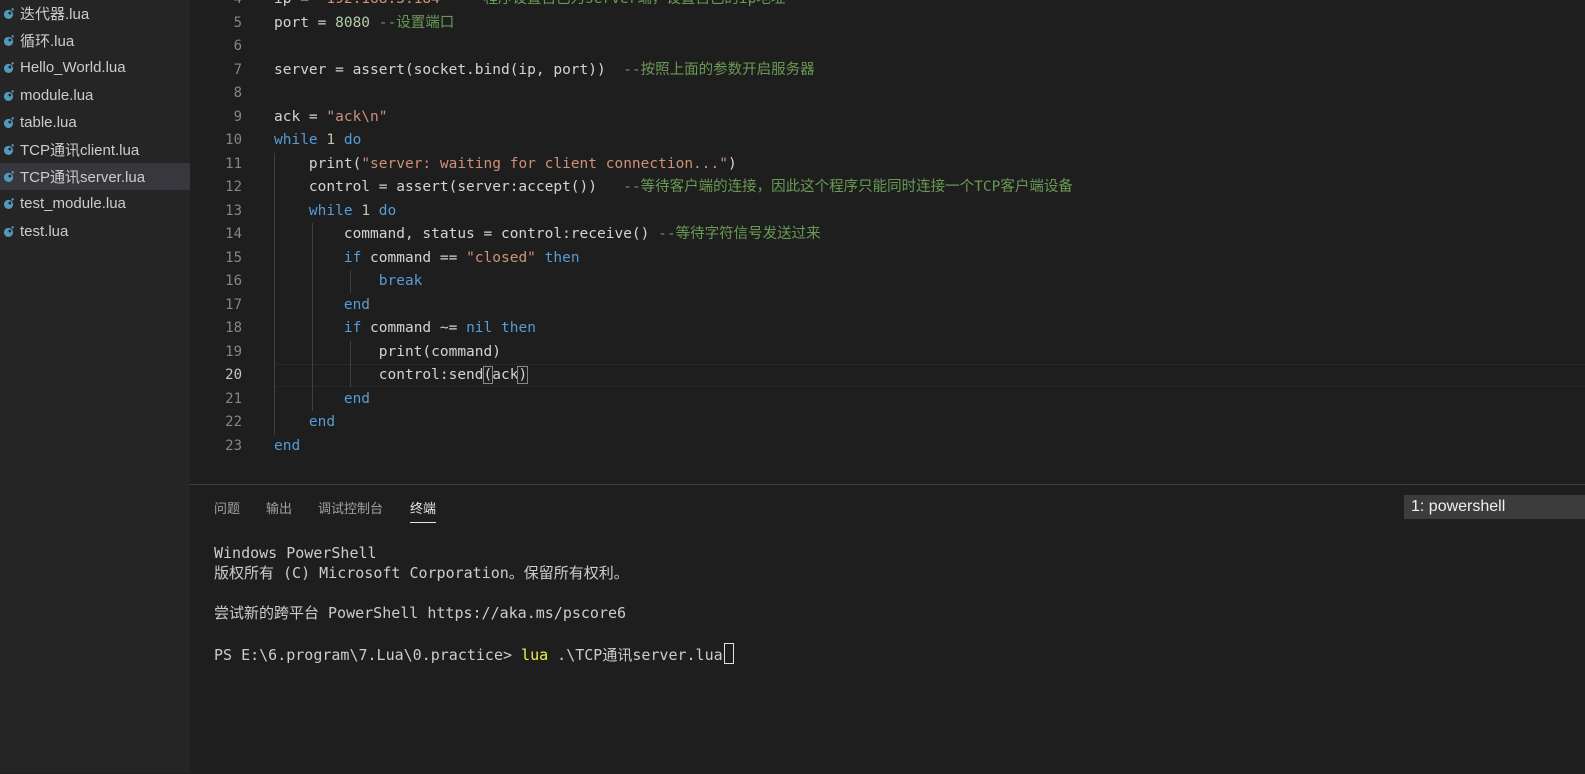 This screenshot has width=1585, height=774. I want to click on code-token: control = assert(server:accept()), so click(449, 187).